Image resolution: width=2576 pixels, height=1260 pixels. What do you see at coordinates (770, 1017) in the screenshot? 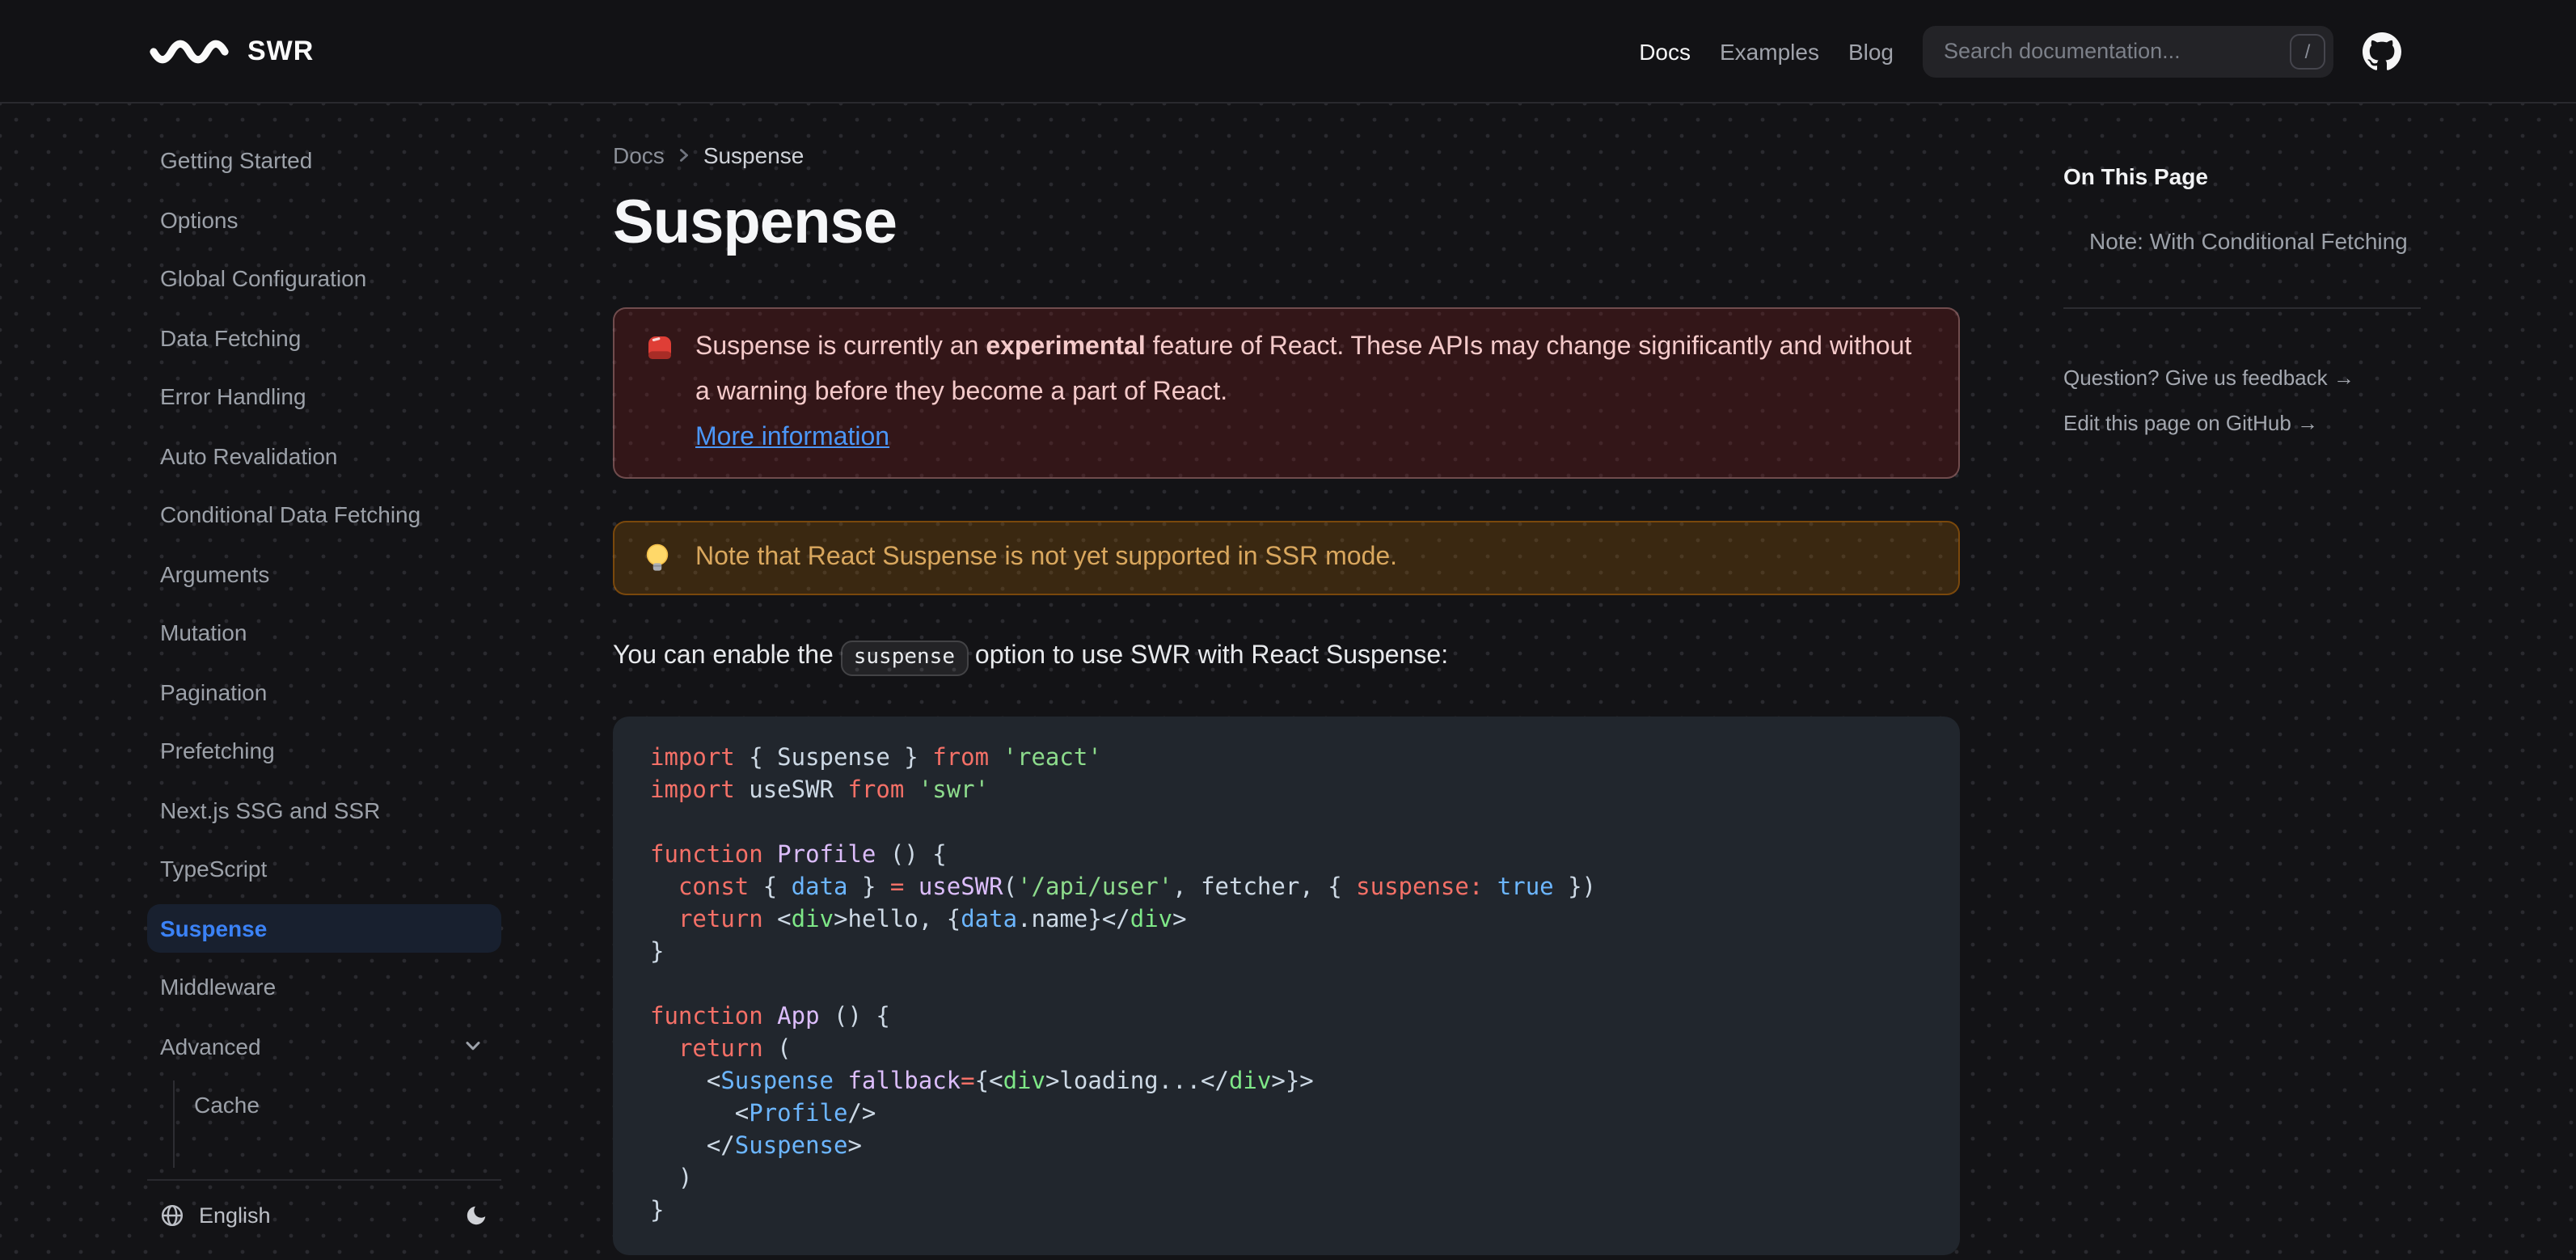
I see `code-line: function App () {` at bounding box center [770, 1017].